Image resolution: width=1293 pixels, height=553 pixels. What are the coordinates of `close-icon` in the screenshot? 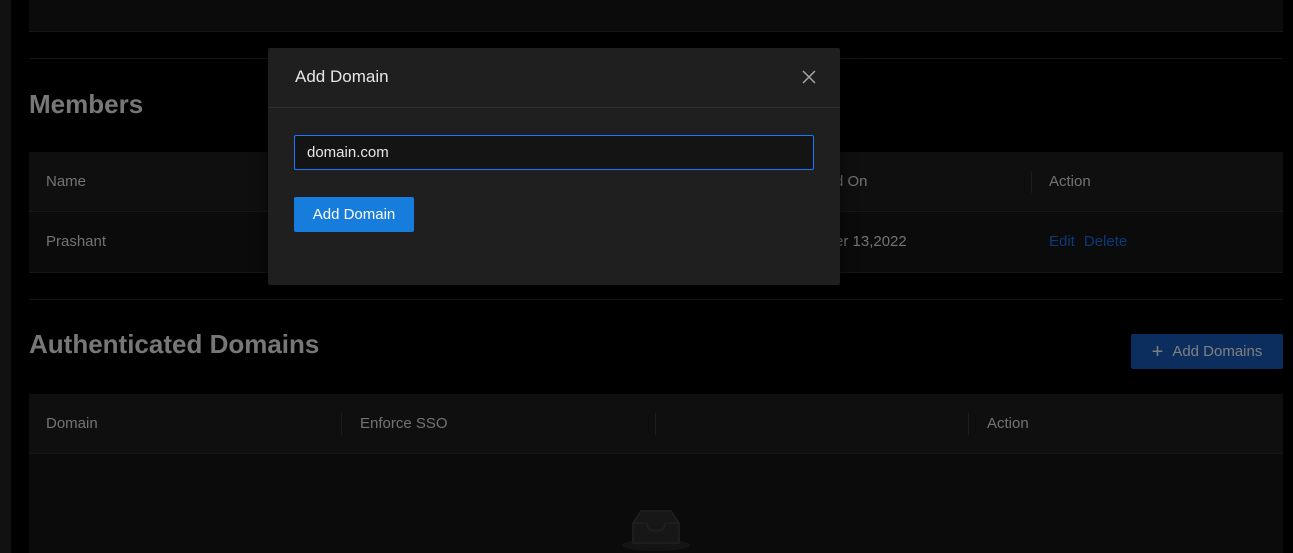 It's located at (809, 77).